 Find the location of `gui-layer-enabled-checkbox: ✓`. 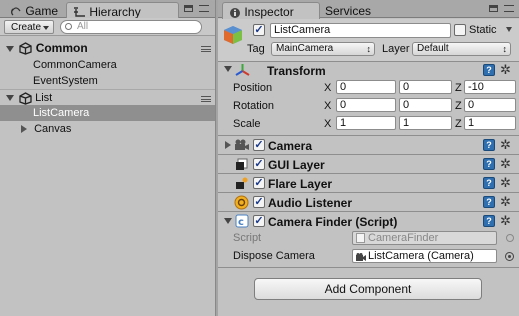

gui-layer-enabled-checkbox: ✓ is located at coordinates (259, 164).